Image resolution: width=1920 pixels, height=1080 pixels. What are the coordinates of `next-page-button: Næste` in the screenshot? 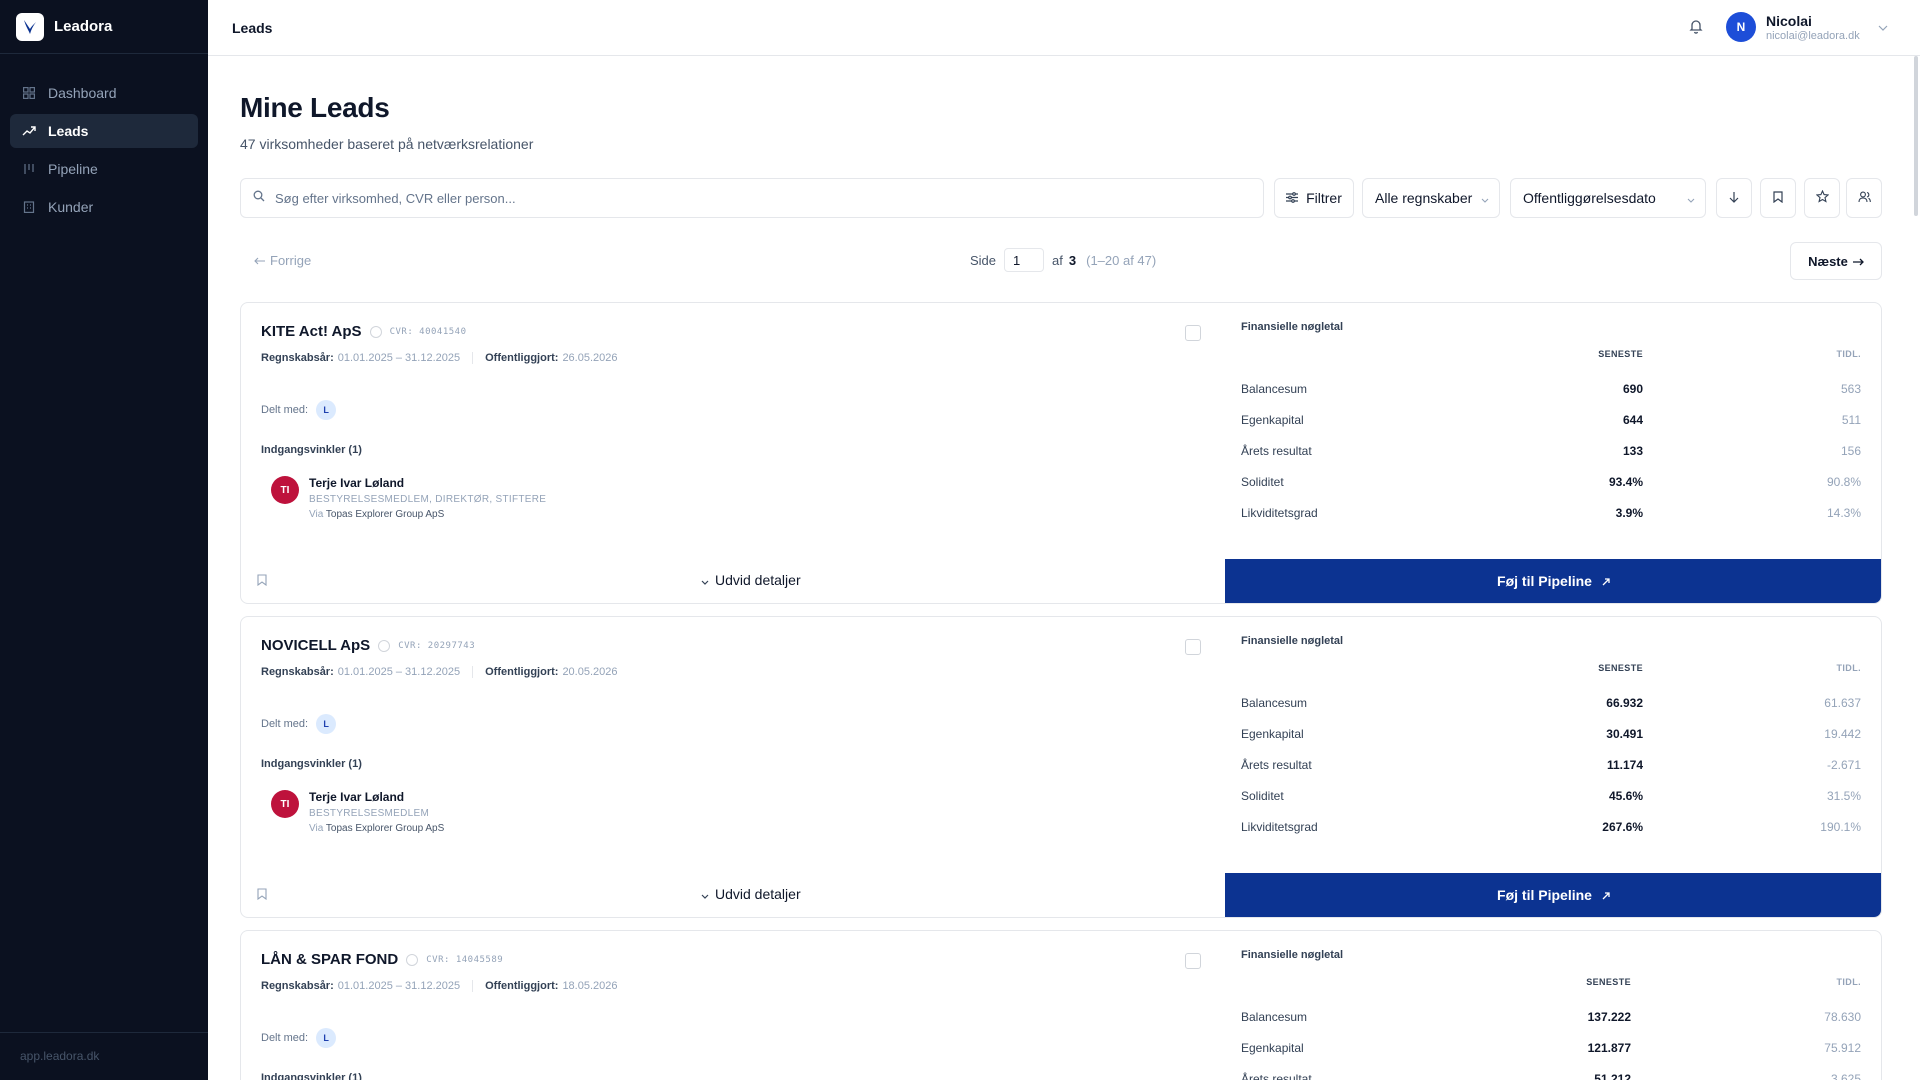 It's located at (1836, 261).